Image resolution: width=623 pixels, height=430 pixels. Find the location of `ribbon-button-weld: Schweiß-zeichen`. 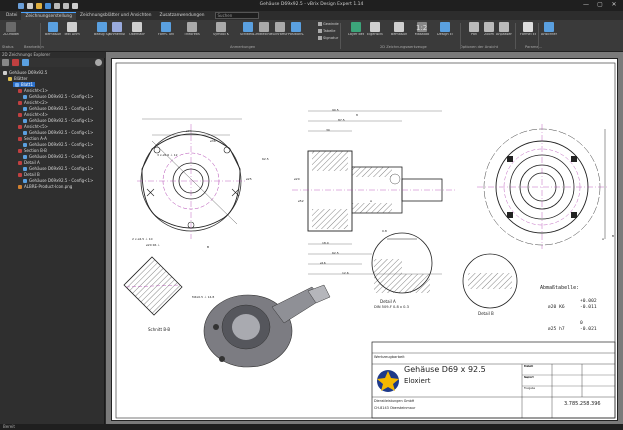

ribbon-button-weld: Schweiß-zeichen is located at coordinates (248, 33).